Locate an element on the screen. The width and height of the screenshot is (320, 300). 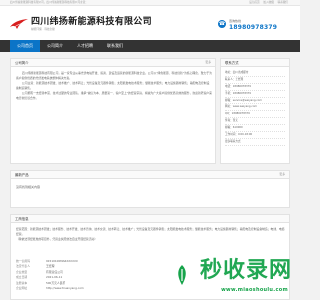
nav-item-home: 公司首页 is located at coordinates (25, 46).